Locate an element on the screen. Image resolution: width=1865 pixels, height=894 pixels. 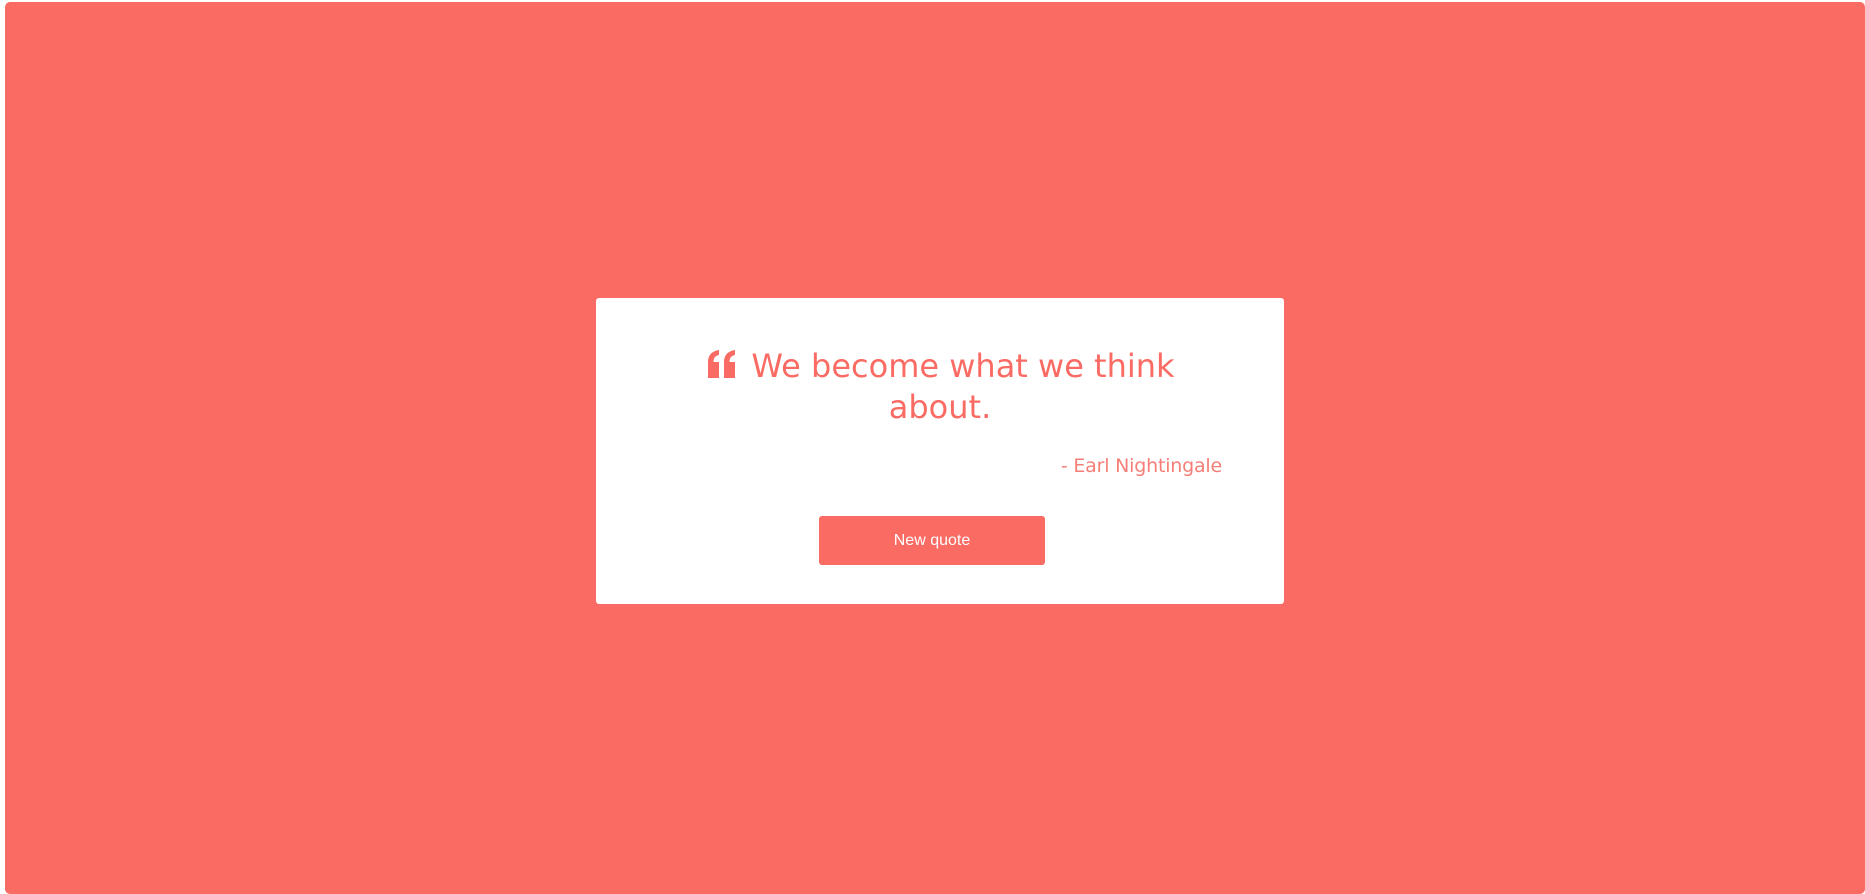
new-quote-button: New quote is located at coordinates (932, 540).